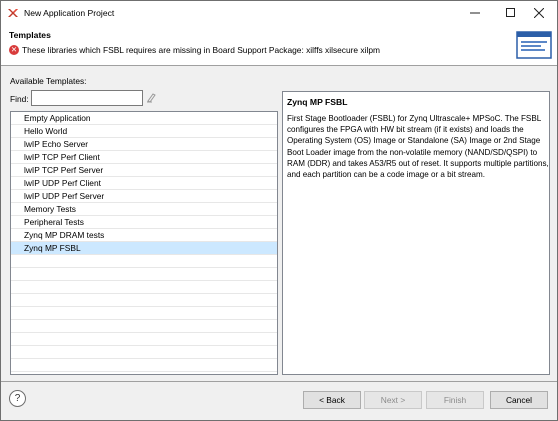 Image resolution: width=558 pixels, height=421 pixels. Describe the element at coordinates (62, 157) in the screenshot. I see `template-label: lwIP TCP Perf Client` at that location.